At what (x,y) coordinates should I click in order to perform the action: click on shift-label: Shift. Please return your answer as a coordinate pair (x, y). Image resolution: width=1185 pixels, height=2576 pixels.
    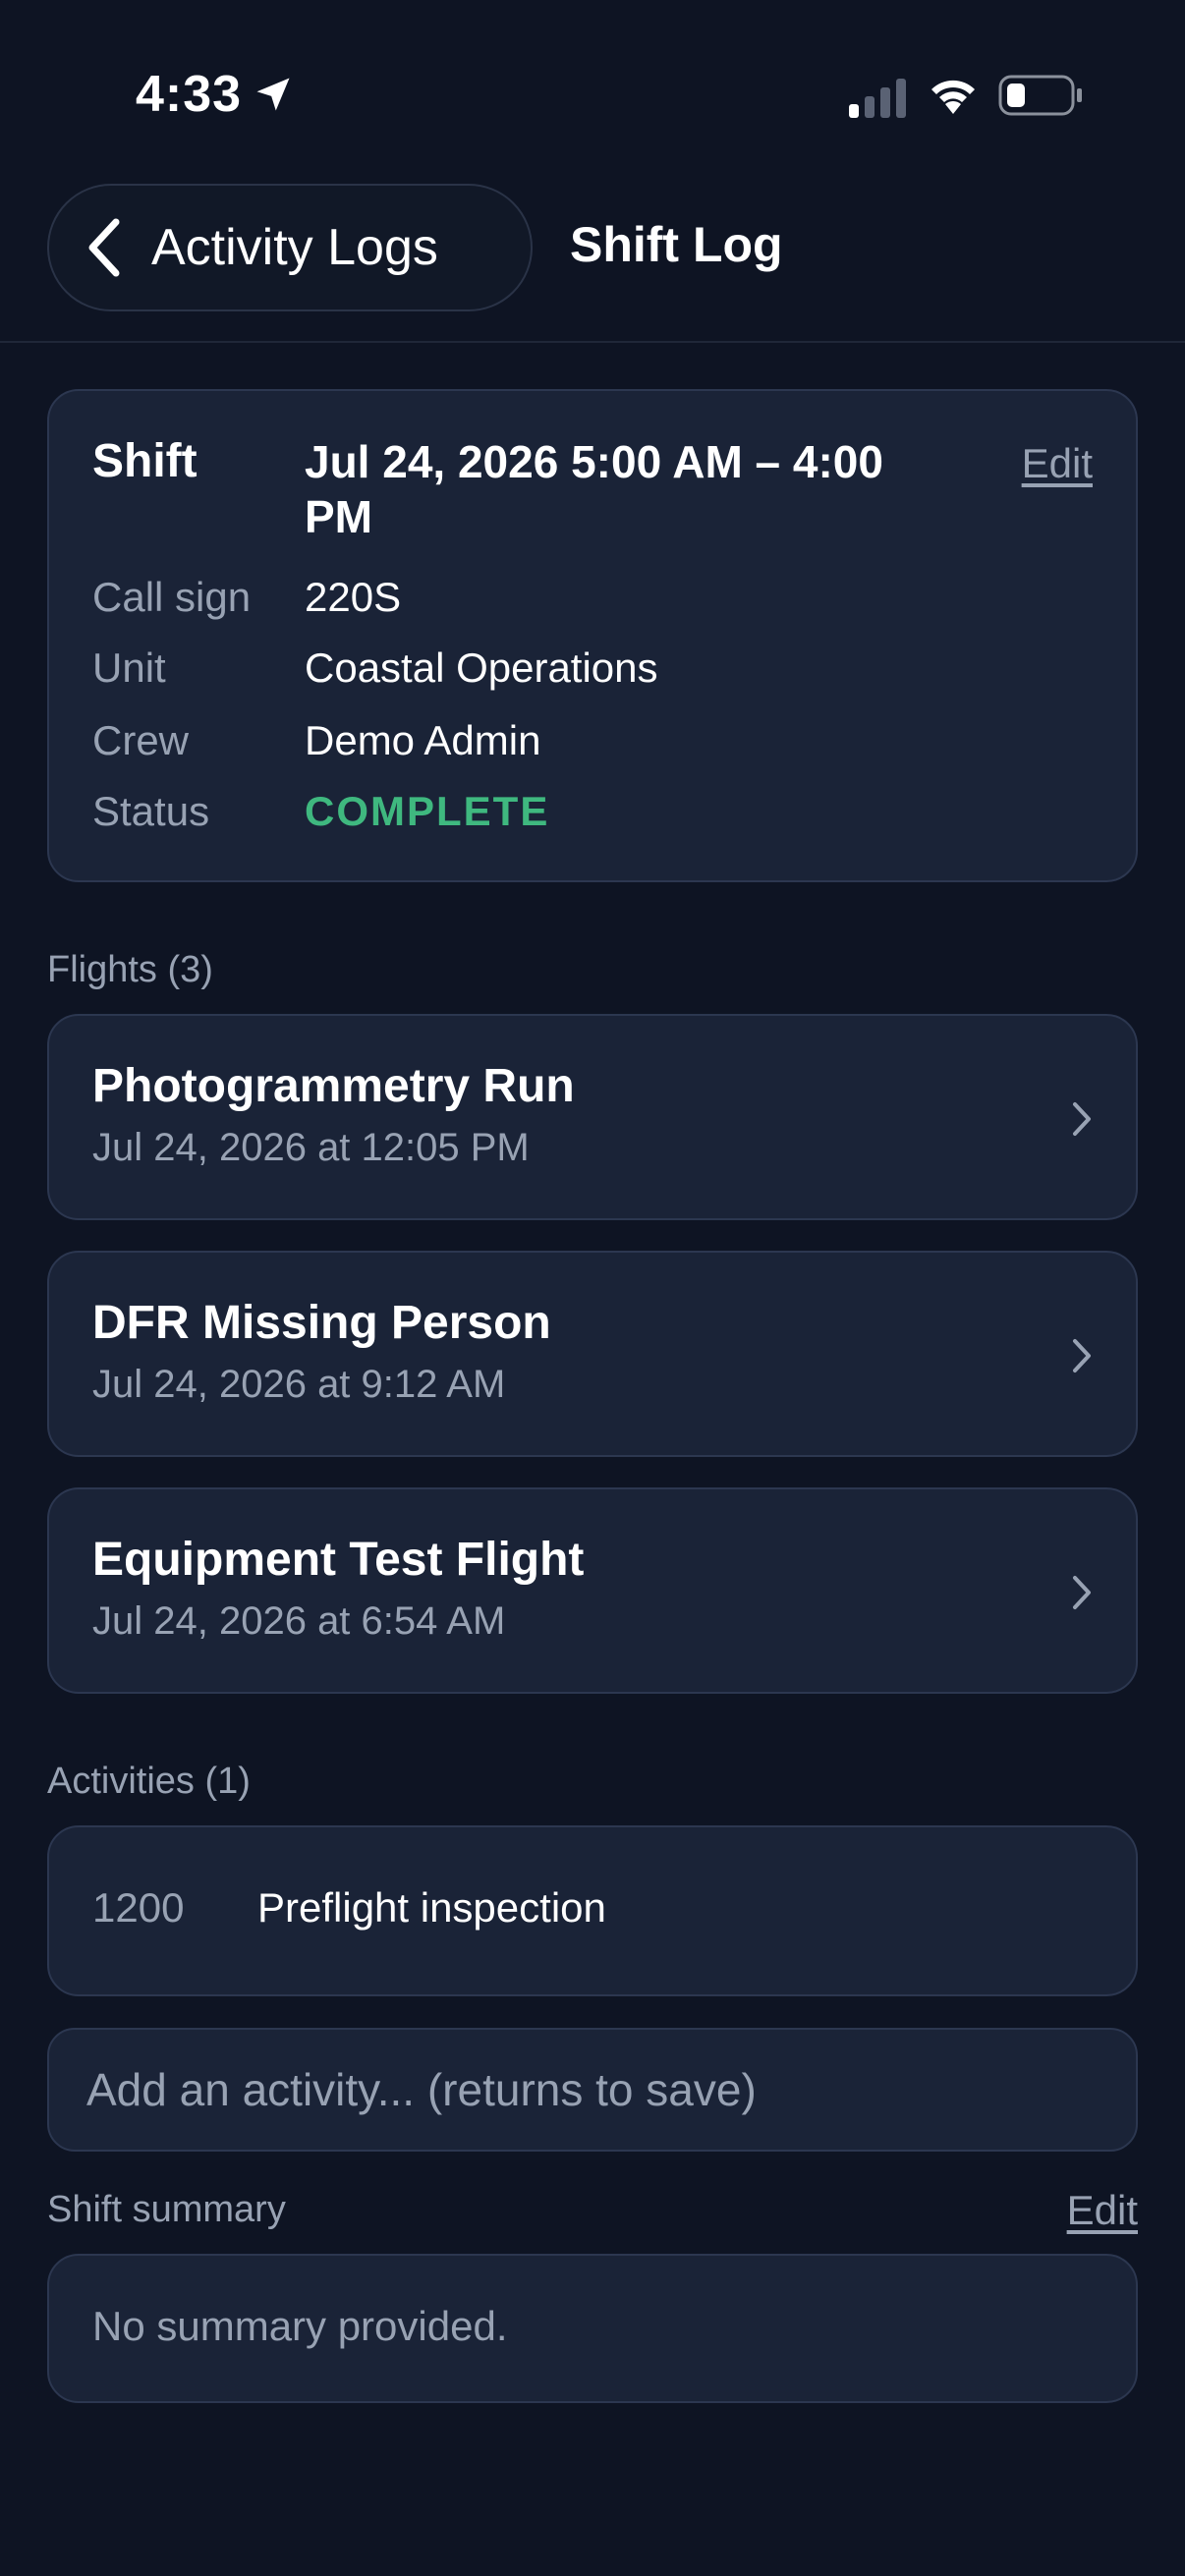
    Looking at the image, I should click on (145, 461).